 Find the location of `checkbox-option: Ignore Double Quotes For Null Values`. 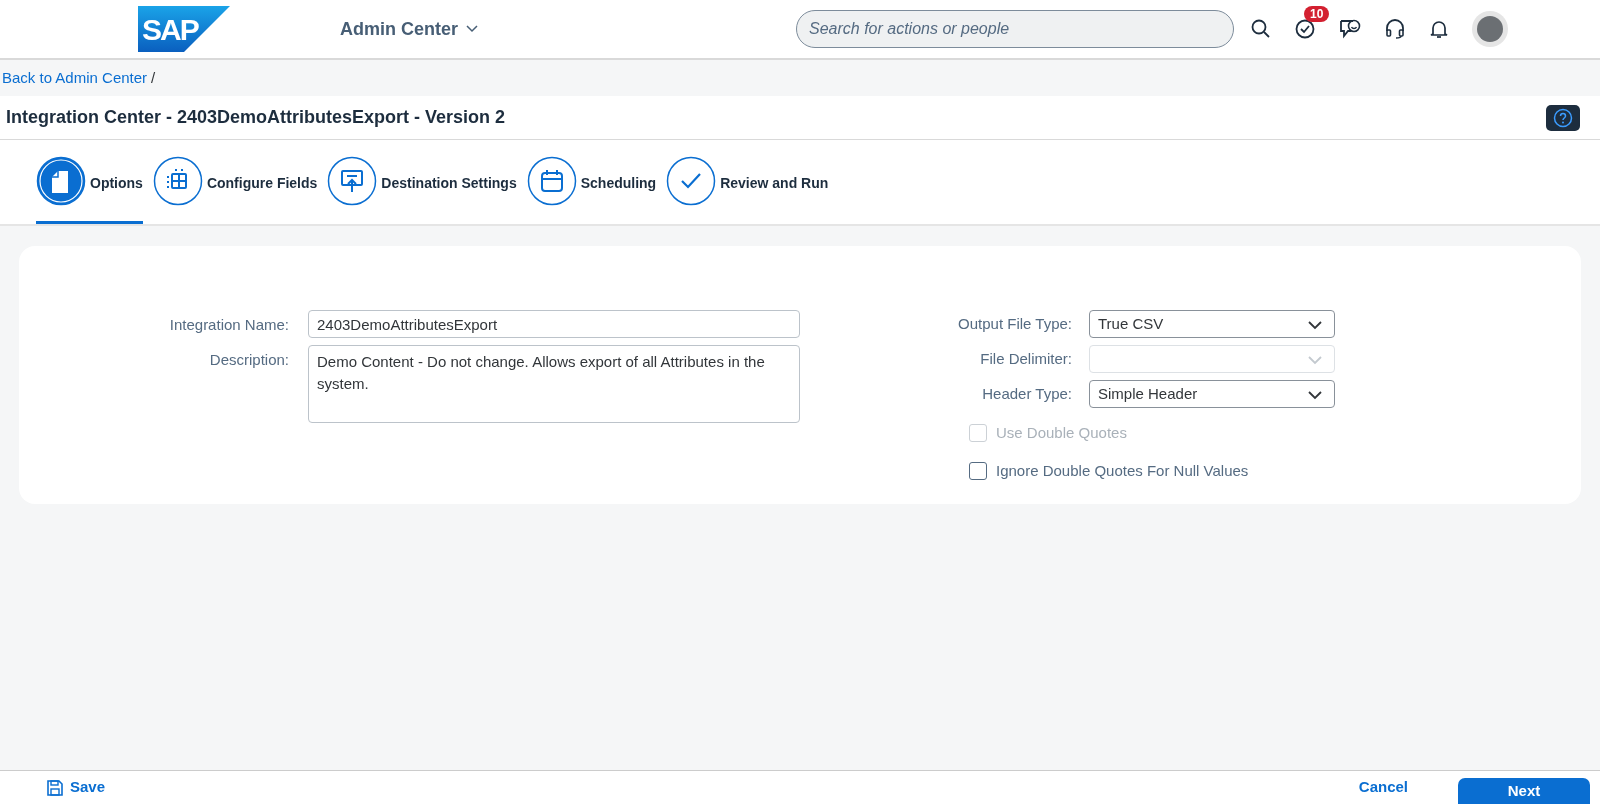

checkbox-option: Ignore Double Quotes For Null Values is located at coordinates (1152, 470).